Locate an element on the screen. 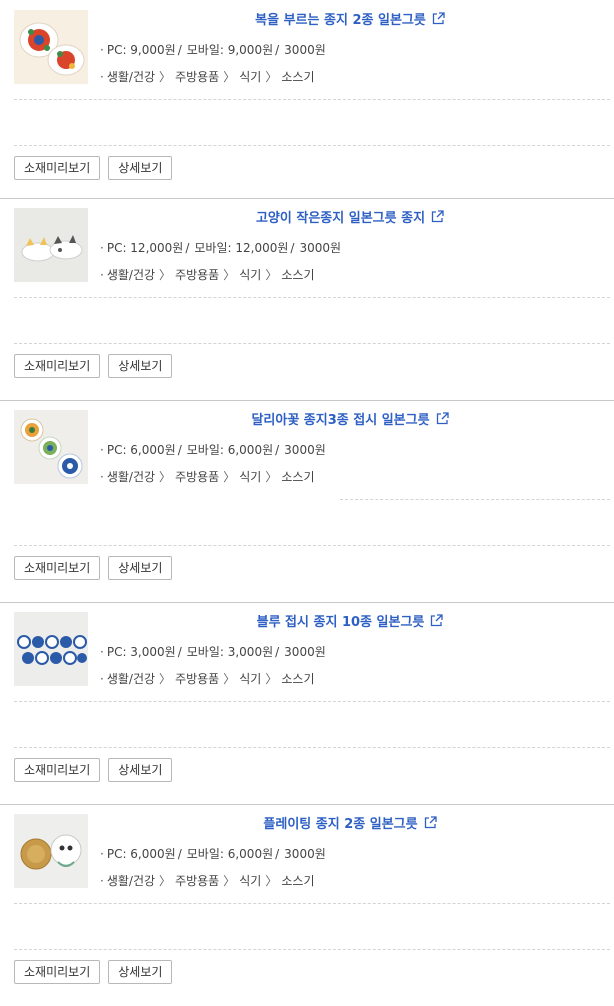 The width and height of the screenshot is (614, 1006). product-title-link: 복을 부르는 종지 2종 일본그릇 is located at coordinates (340, 20).